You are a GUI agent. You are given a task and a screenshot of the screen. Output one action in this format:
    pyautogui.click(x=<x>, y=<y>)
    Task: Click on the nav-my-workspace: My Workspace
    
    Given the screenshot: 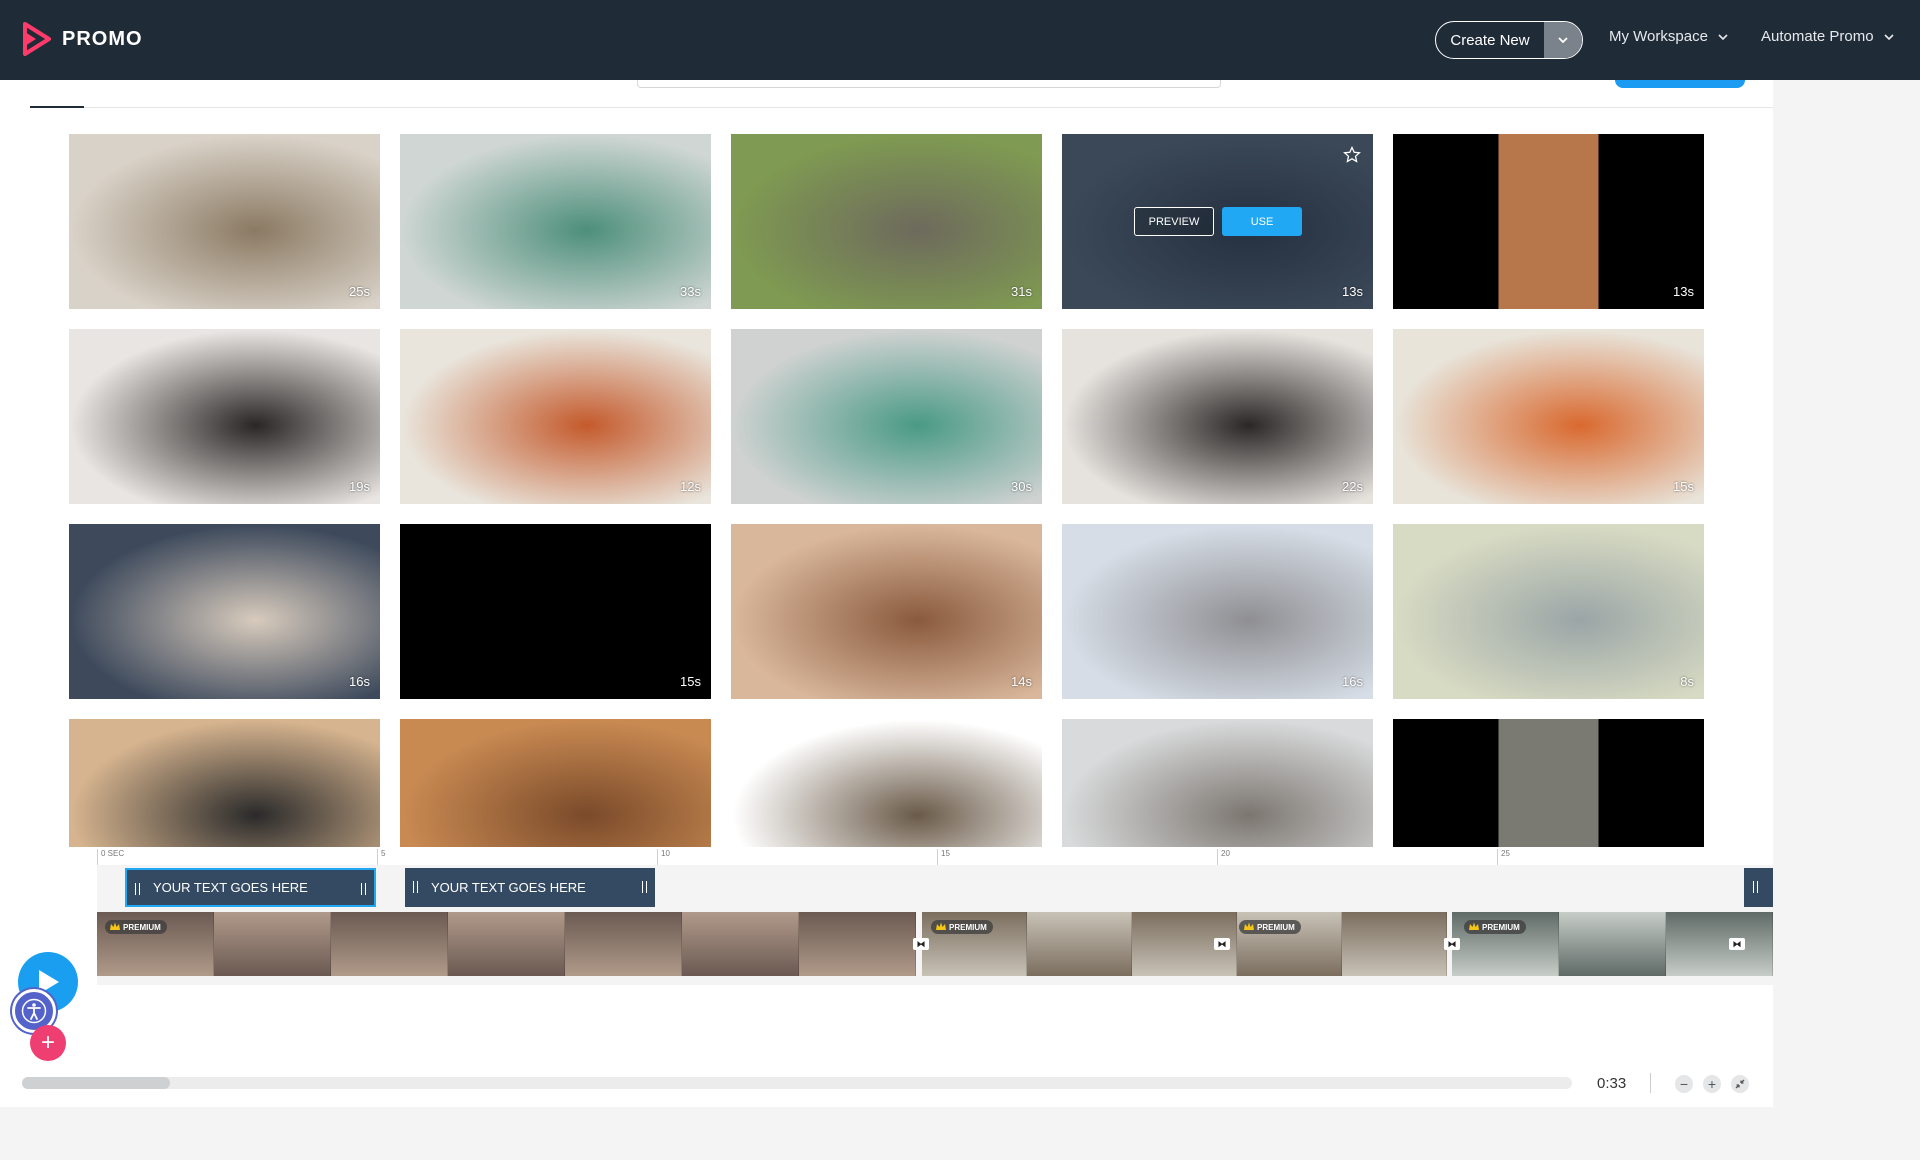 What is the action you would take?
    pyautogui.click(x=1669, y=36)
    